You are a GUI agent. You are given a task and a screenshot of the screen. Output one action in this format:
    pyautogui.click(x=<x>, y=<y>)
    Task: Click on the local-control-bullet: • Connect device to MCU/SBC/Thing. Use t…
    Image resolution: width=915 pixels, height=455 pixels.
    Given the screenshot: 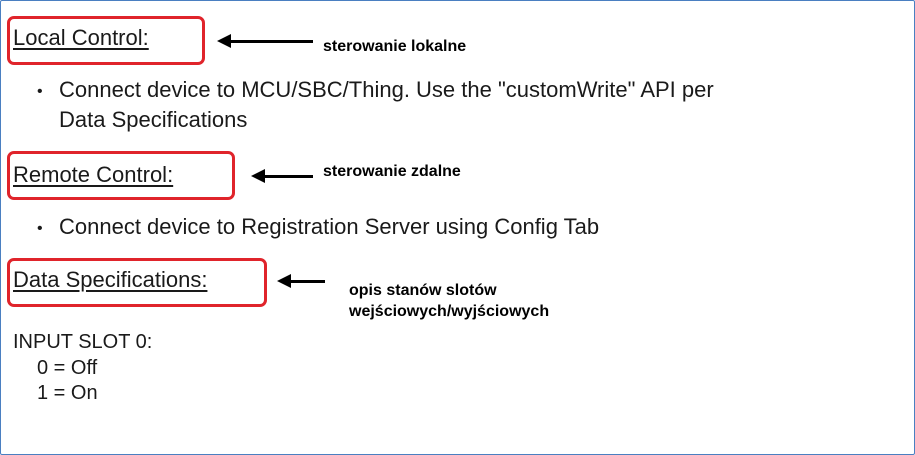 What is the action you would take?
    pyautogui.click(x=472, y=105)
    